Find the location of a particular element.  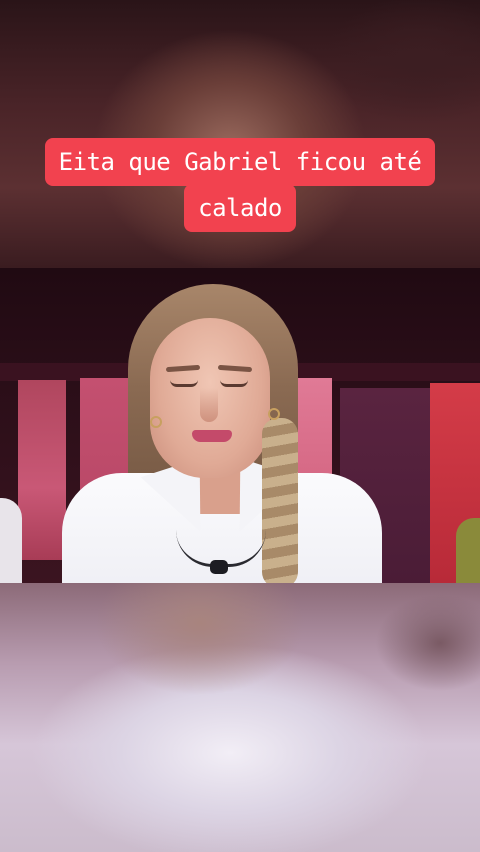

lapel-microphone-icon is located at coordinates (219, 567).